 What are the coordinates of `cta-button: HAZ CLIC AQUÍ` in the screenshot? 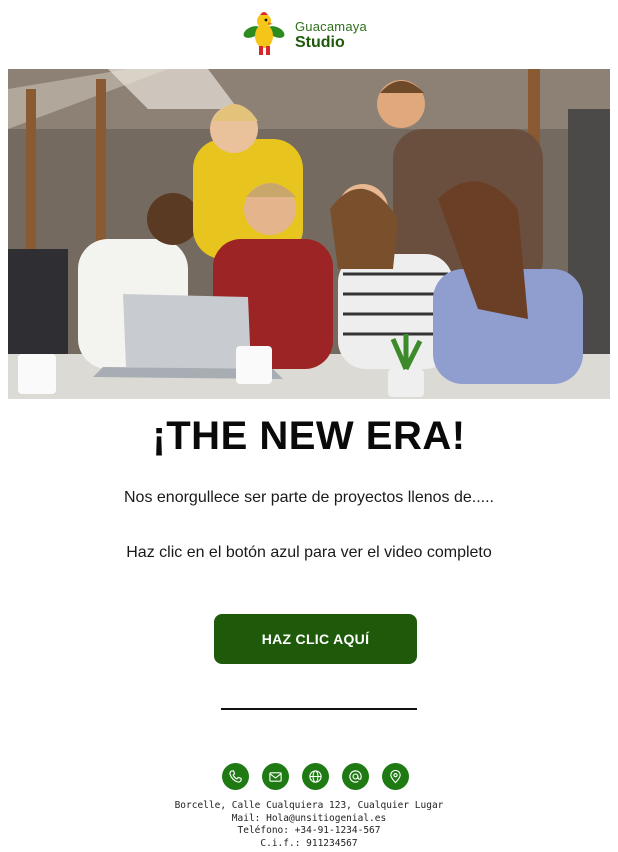 It's located at (315, 639).